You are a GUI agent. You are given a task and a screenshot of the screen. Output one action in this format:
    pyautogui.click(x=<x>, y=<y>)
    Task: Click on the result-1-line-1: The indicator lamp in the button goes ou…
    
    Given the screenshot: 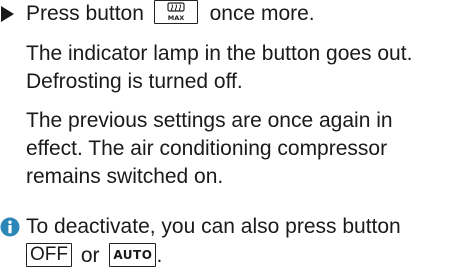 What is the action you would take?
    pyautogui.click(x=219, y=53)
    